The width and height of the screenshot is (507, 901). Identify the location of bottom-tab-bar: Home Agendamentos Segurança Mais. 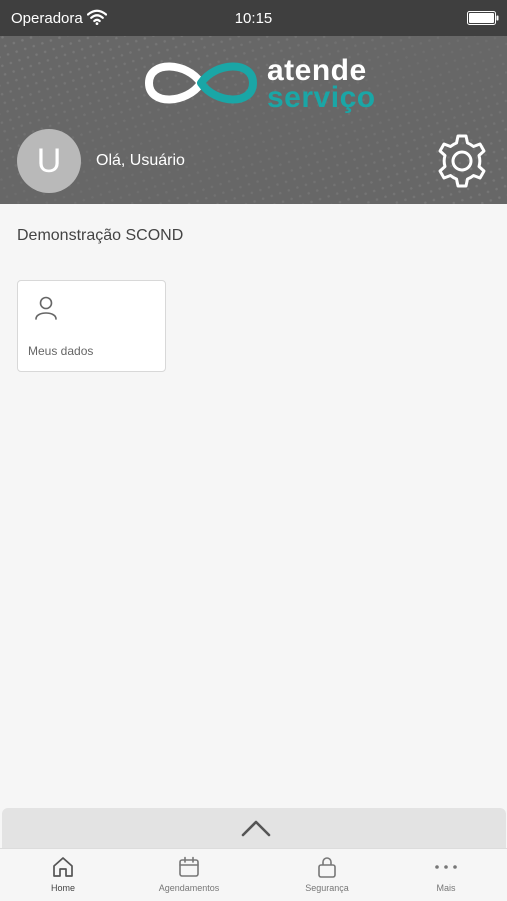
(253, 874).